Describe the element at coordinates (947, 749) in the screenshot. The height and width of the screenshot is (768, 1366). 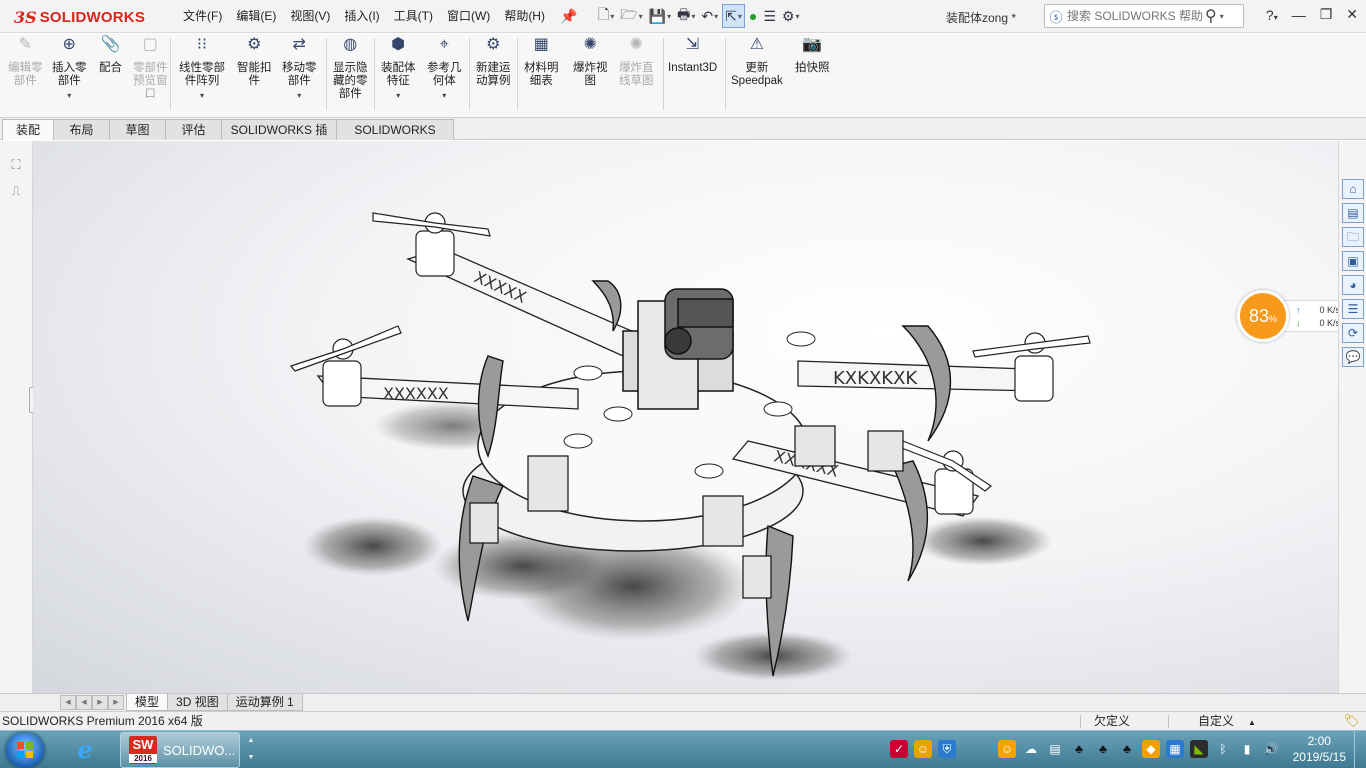
I see `tray-shield-icon: ⛨` at that location.